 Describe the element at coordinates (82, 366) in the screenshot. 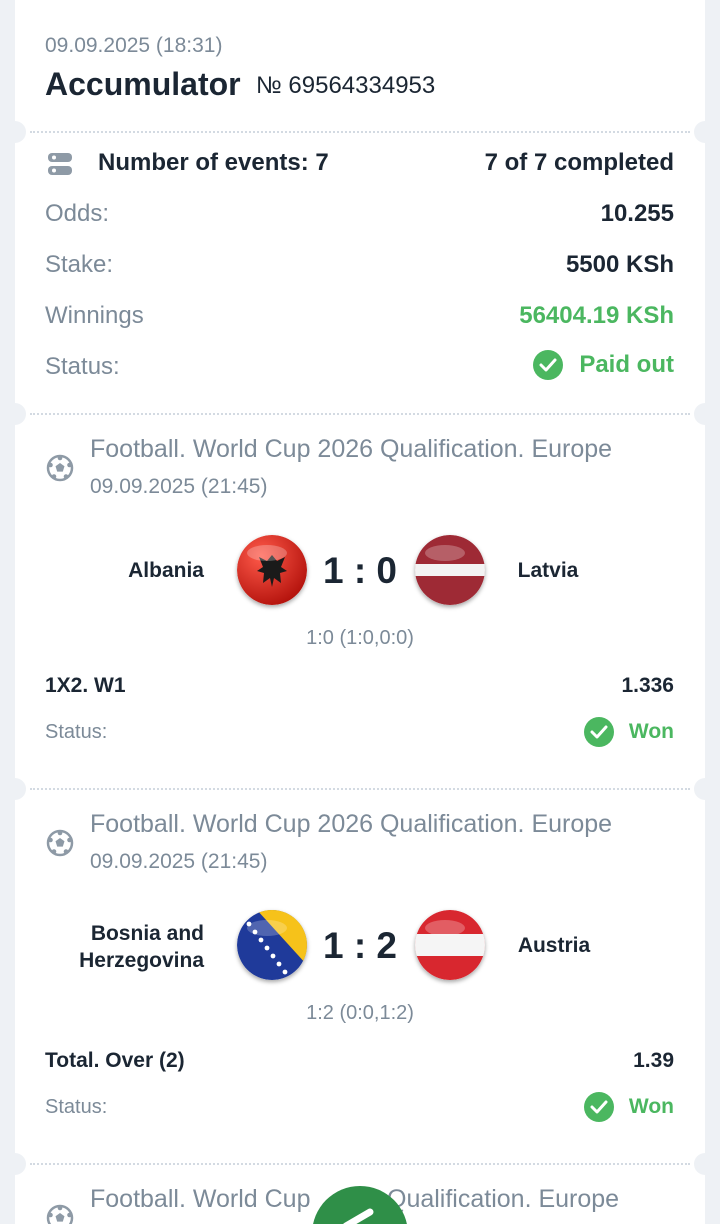

I see `status-label: Status:` at that location.